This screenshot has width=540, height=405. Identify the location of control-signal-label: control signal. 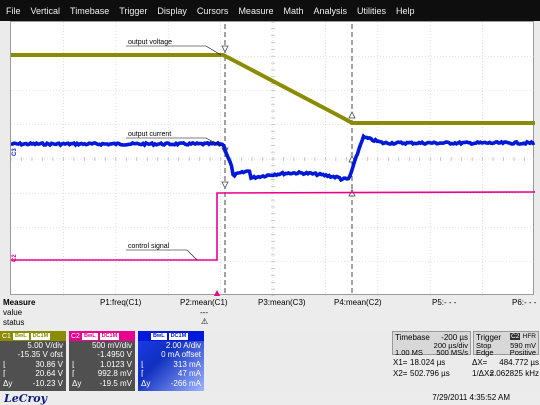
(149, 246).